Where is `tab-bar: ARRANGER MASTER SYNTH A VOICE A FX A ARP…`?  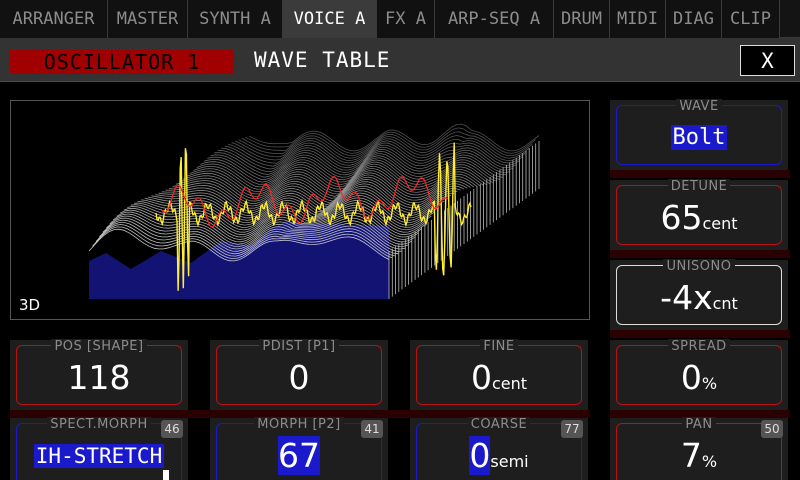 tab-bar: ARRANGER MASTER SYNTH A VOICE A FX A ARP… is located at coordinates (400, 19).